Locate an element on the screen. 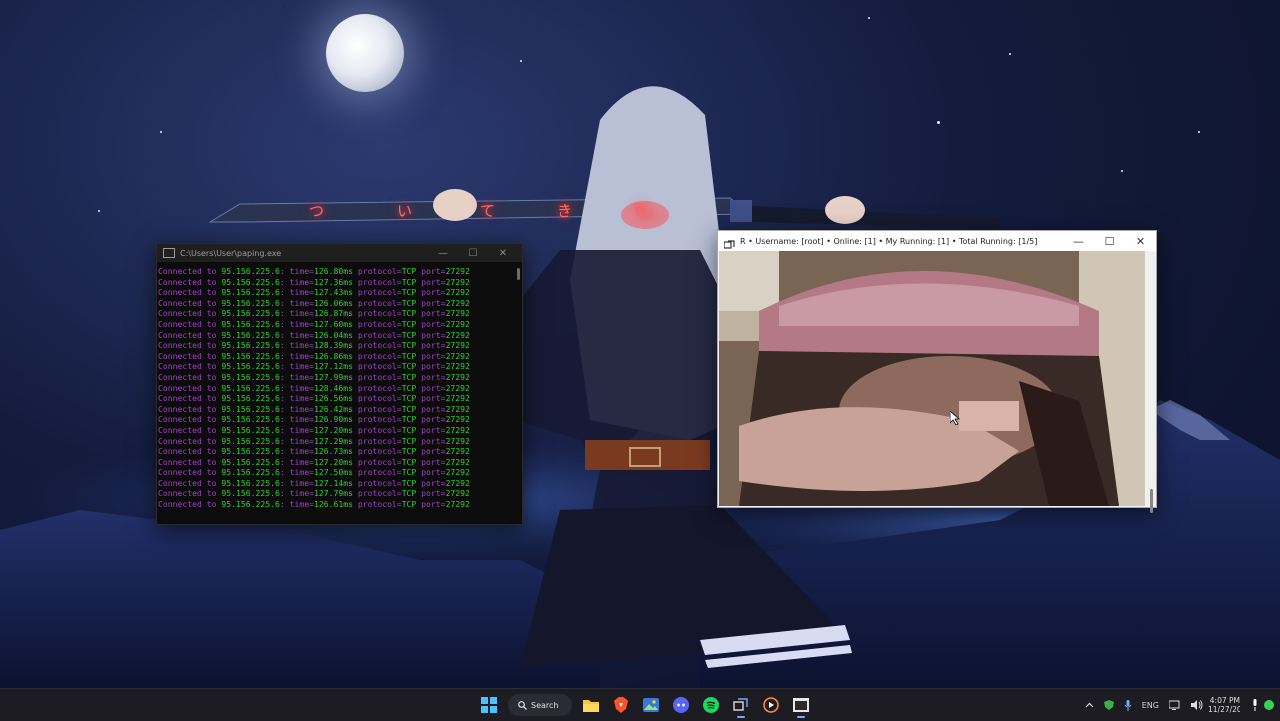 This screenshot has width=1280, height=721. language-indicator: ENG is located at coordinates (1150, 705).